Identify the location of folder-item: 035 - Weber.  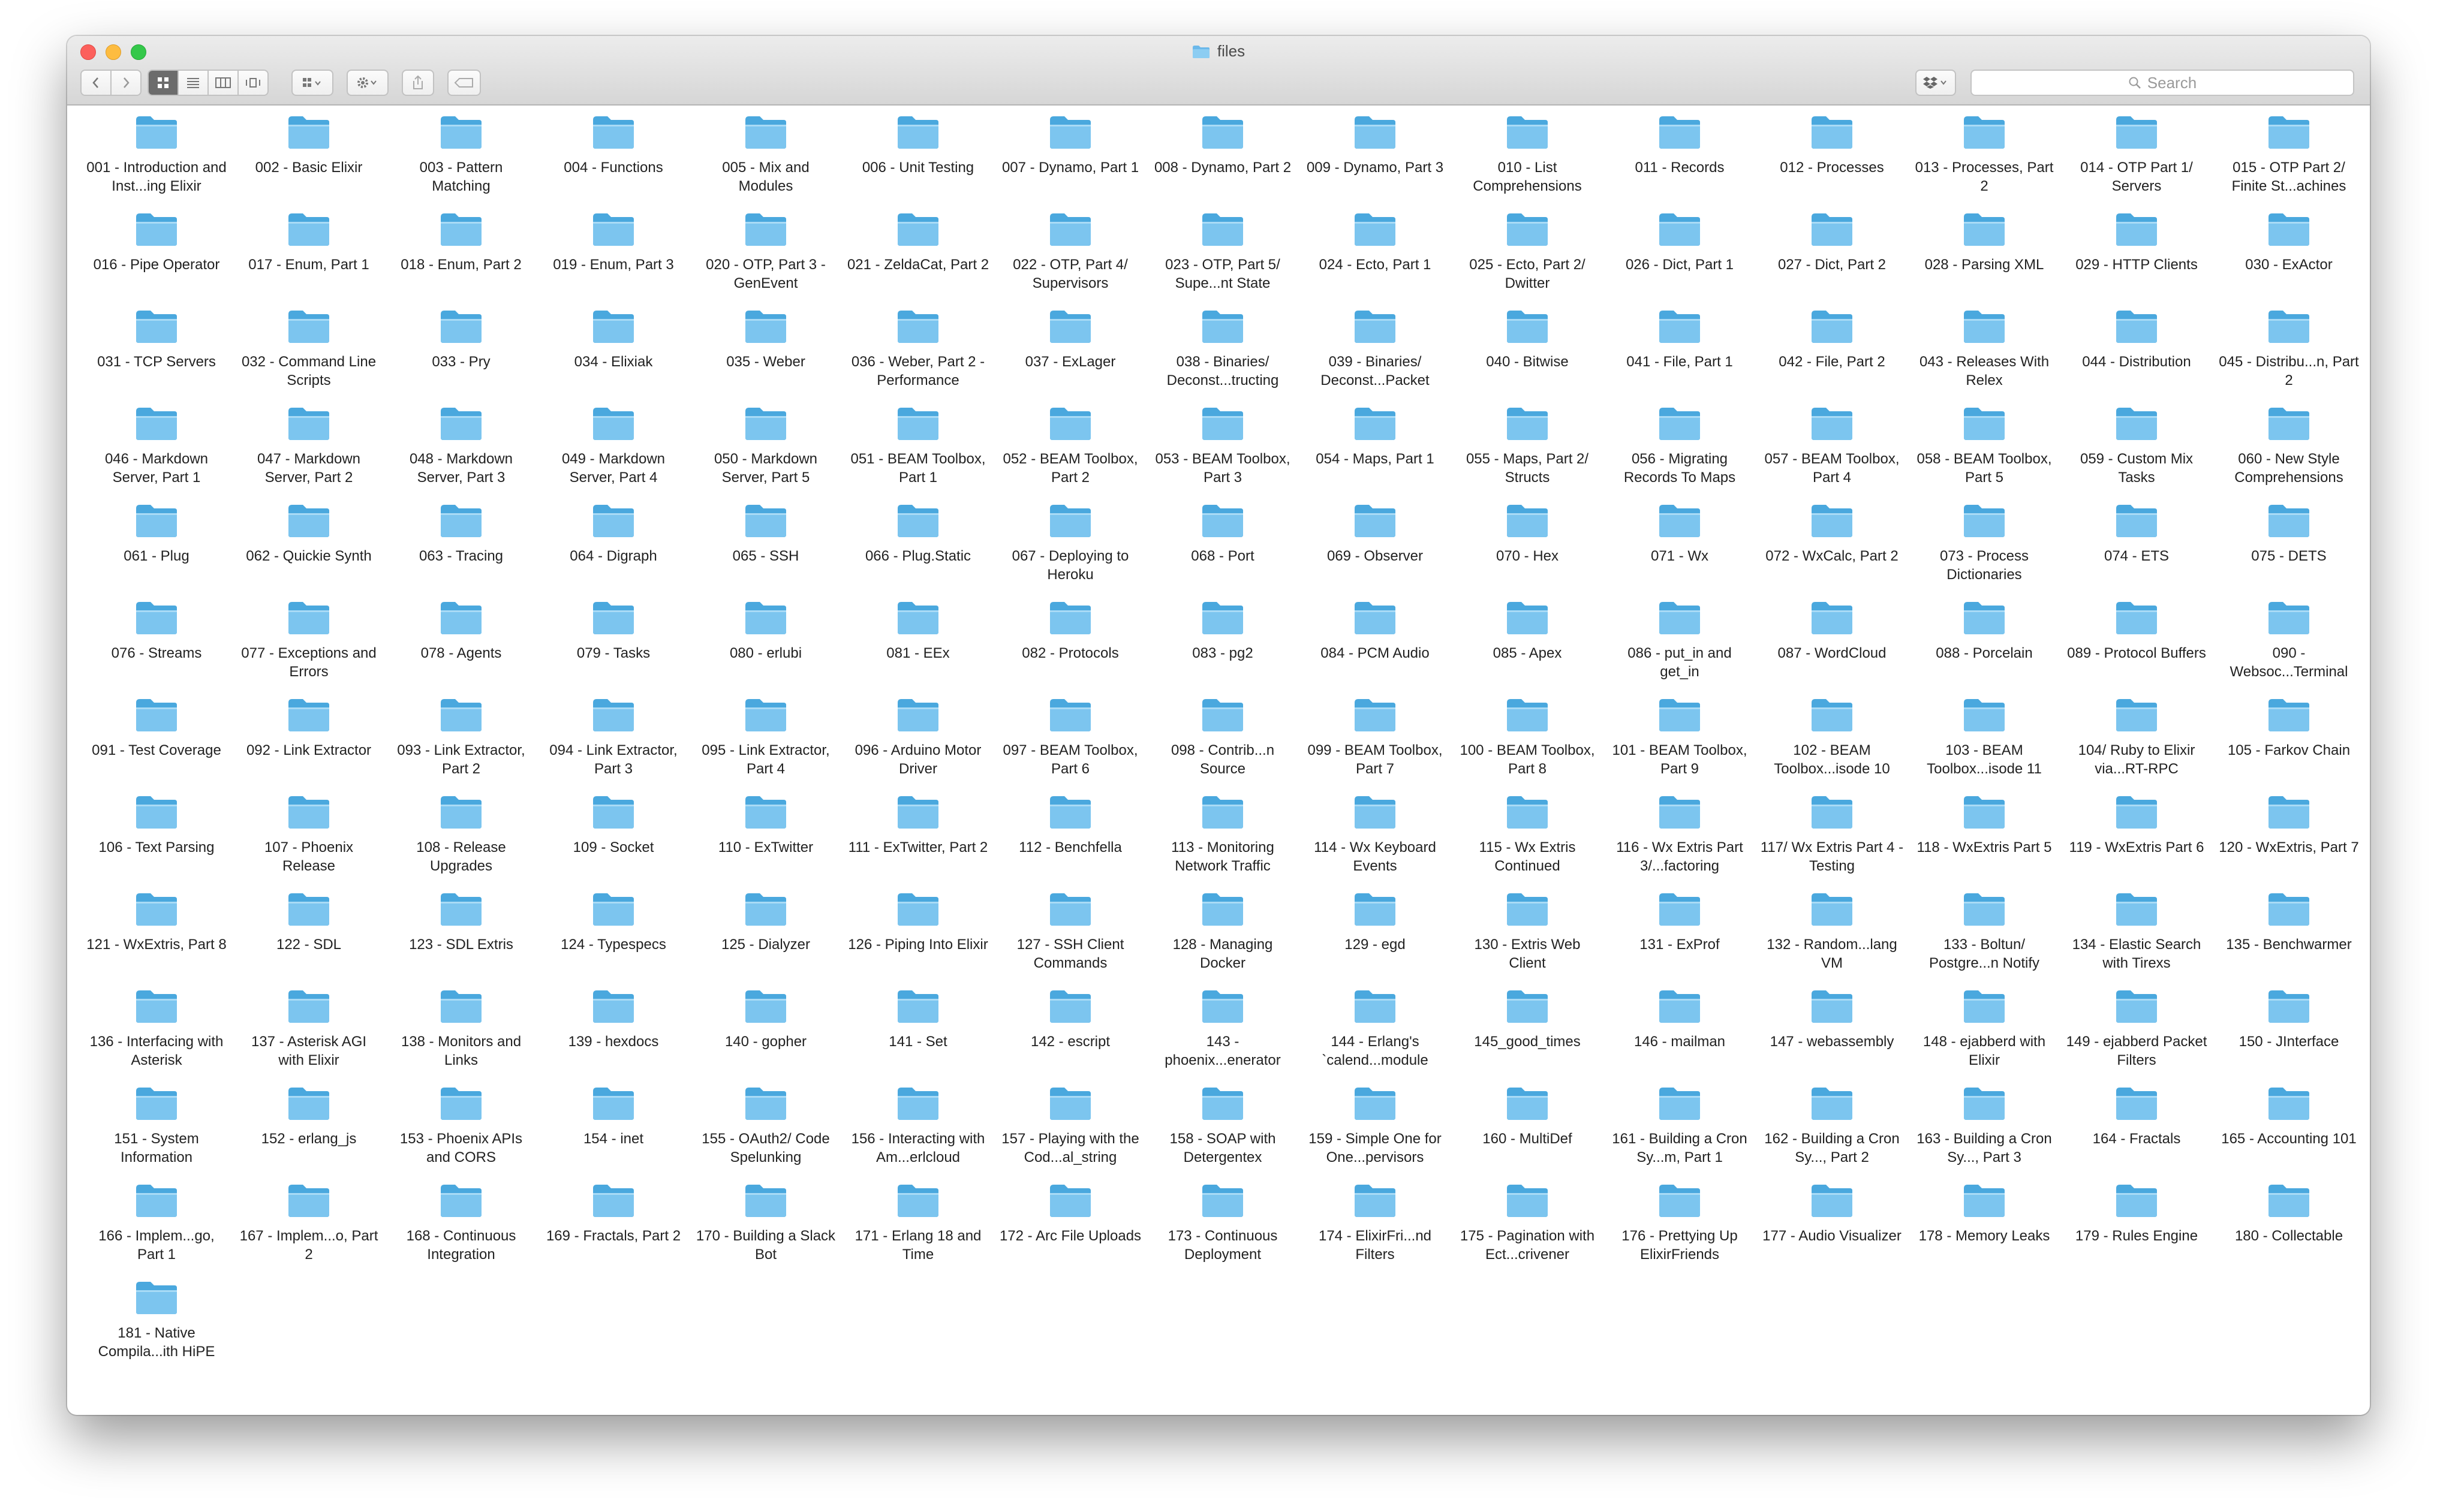
(766, 356).